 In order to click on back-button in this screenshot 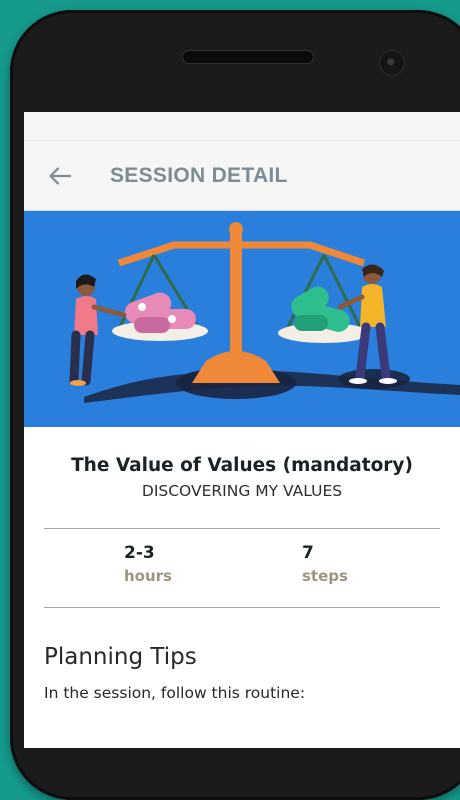, I will do `click(60, 176)`.